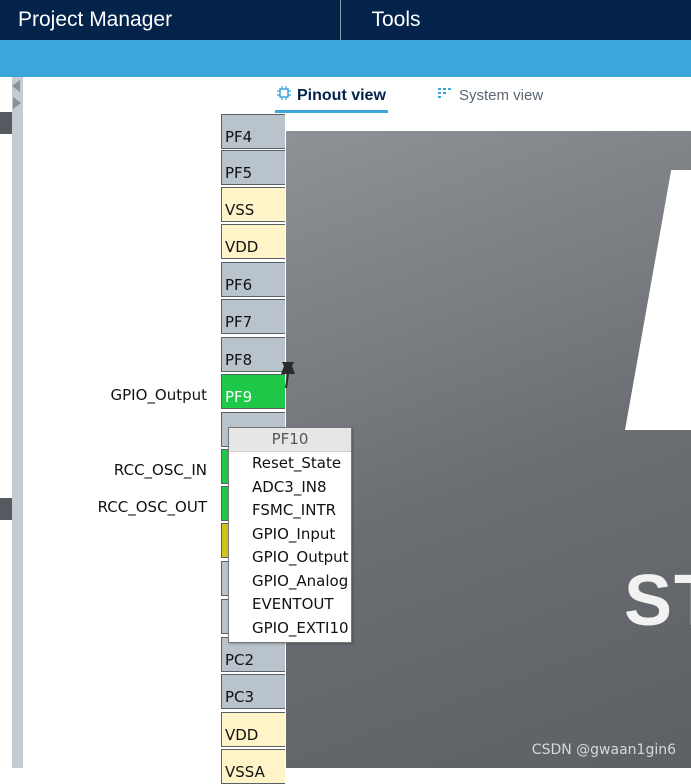 The image size is (691, 784). What do you see at coordinates (284, 95) in the screenshot?
I see `chip-icon` at bounding box center [284, 95].